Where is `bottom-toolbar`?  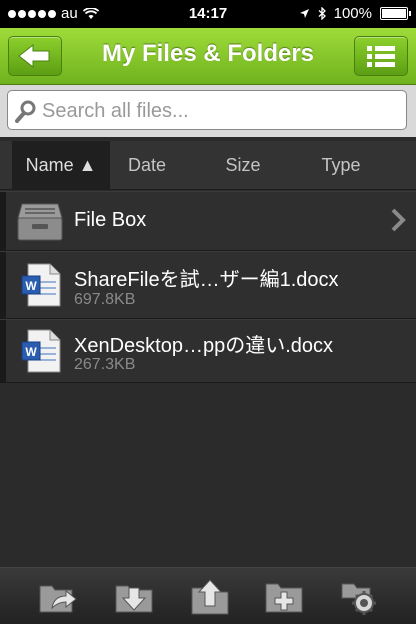
bottom-toolbar is located at coordinates (208, 595).